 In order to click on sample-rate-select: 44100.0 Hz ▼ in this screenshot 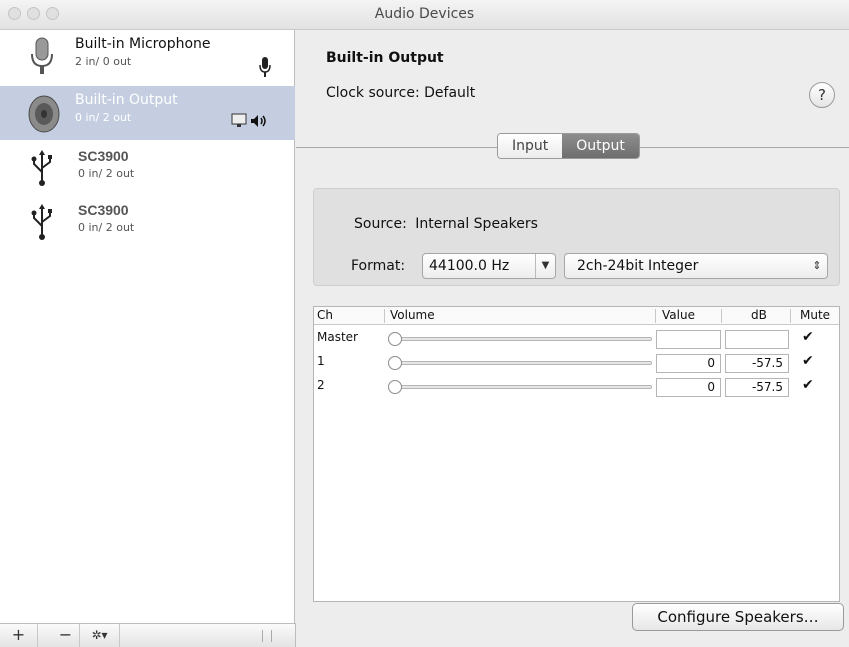, I will do `click(489, 266)`.